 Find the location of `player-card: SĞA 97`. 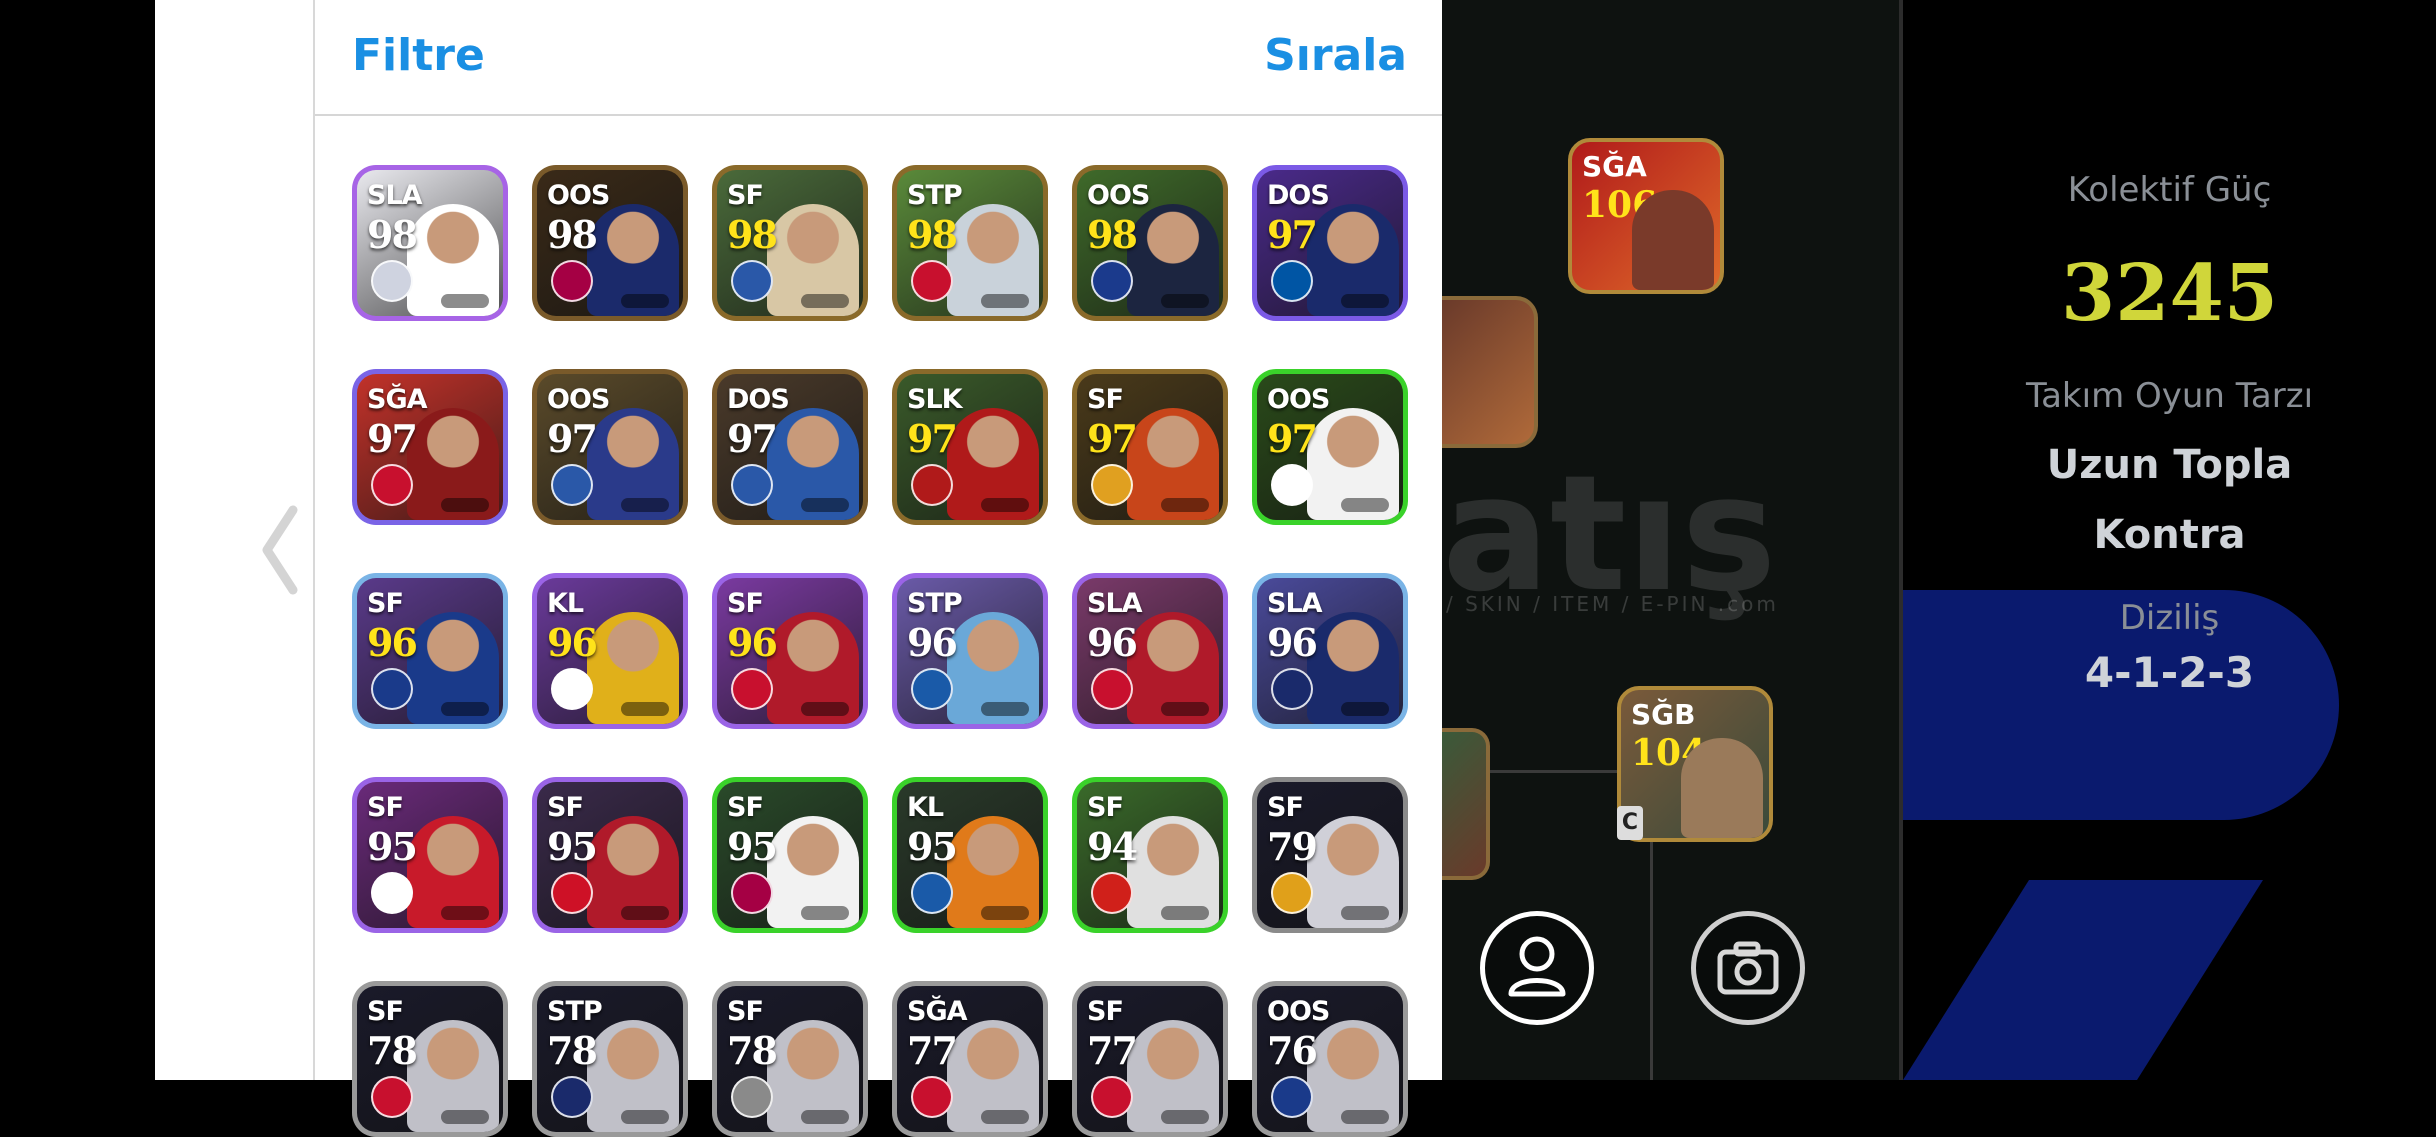

player-card: SĞA 97 is located at coordinates (430, 447).